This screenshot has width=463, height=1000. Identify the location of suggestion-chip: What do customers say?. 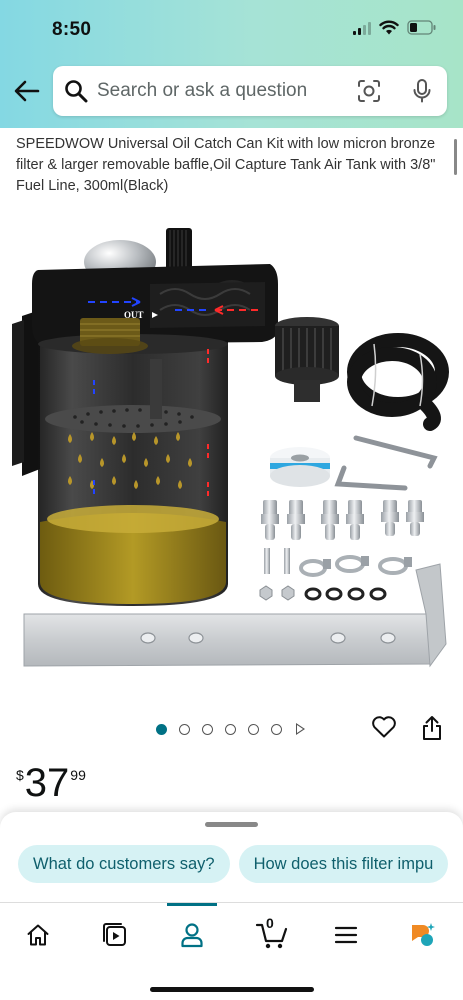
(124, 864).